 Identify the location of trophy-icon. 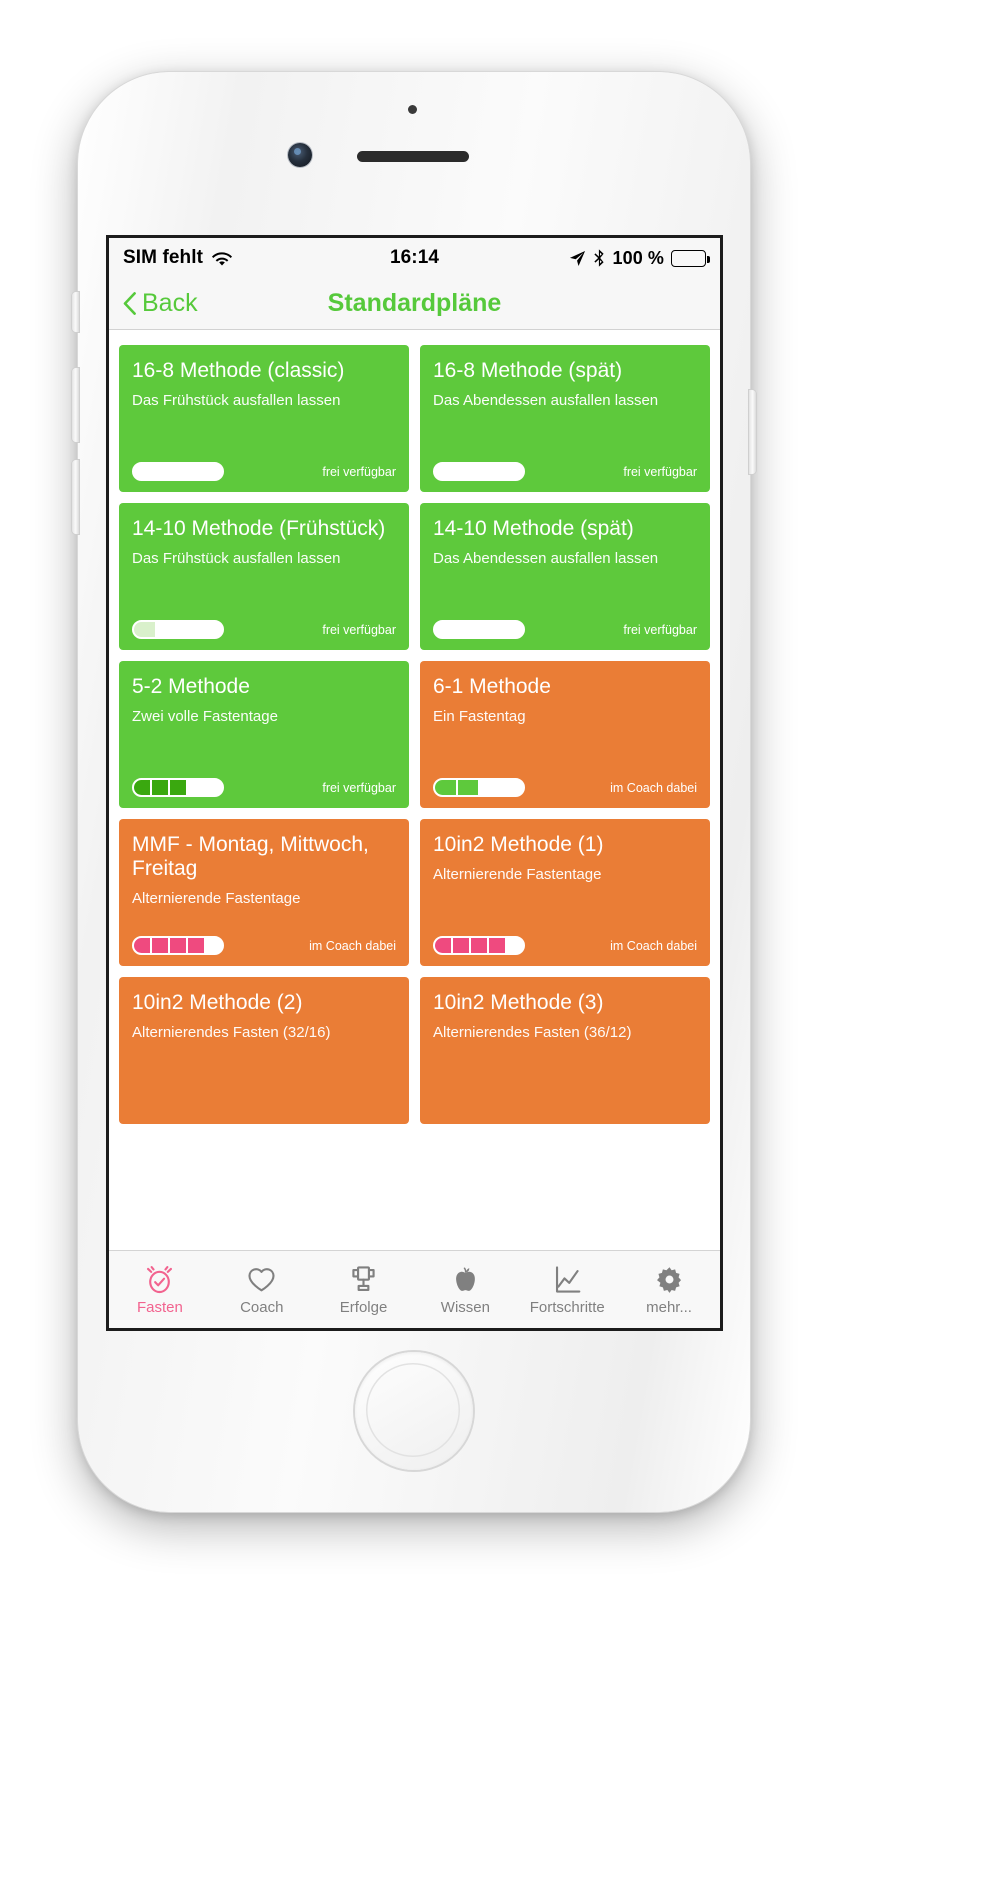
(363, 1279).